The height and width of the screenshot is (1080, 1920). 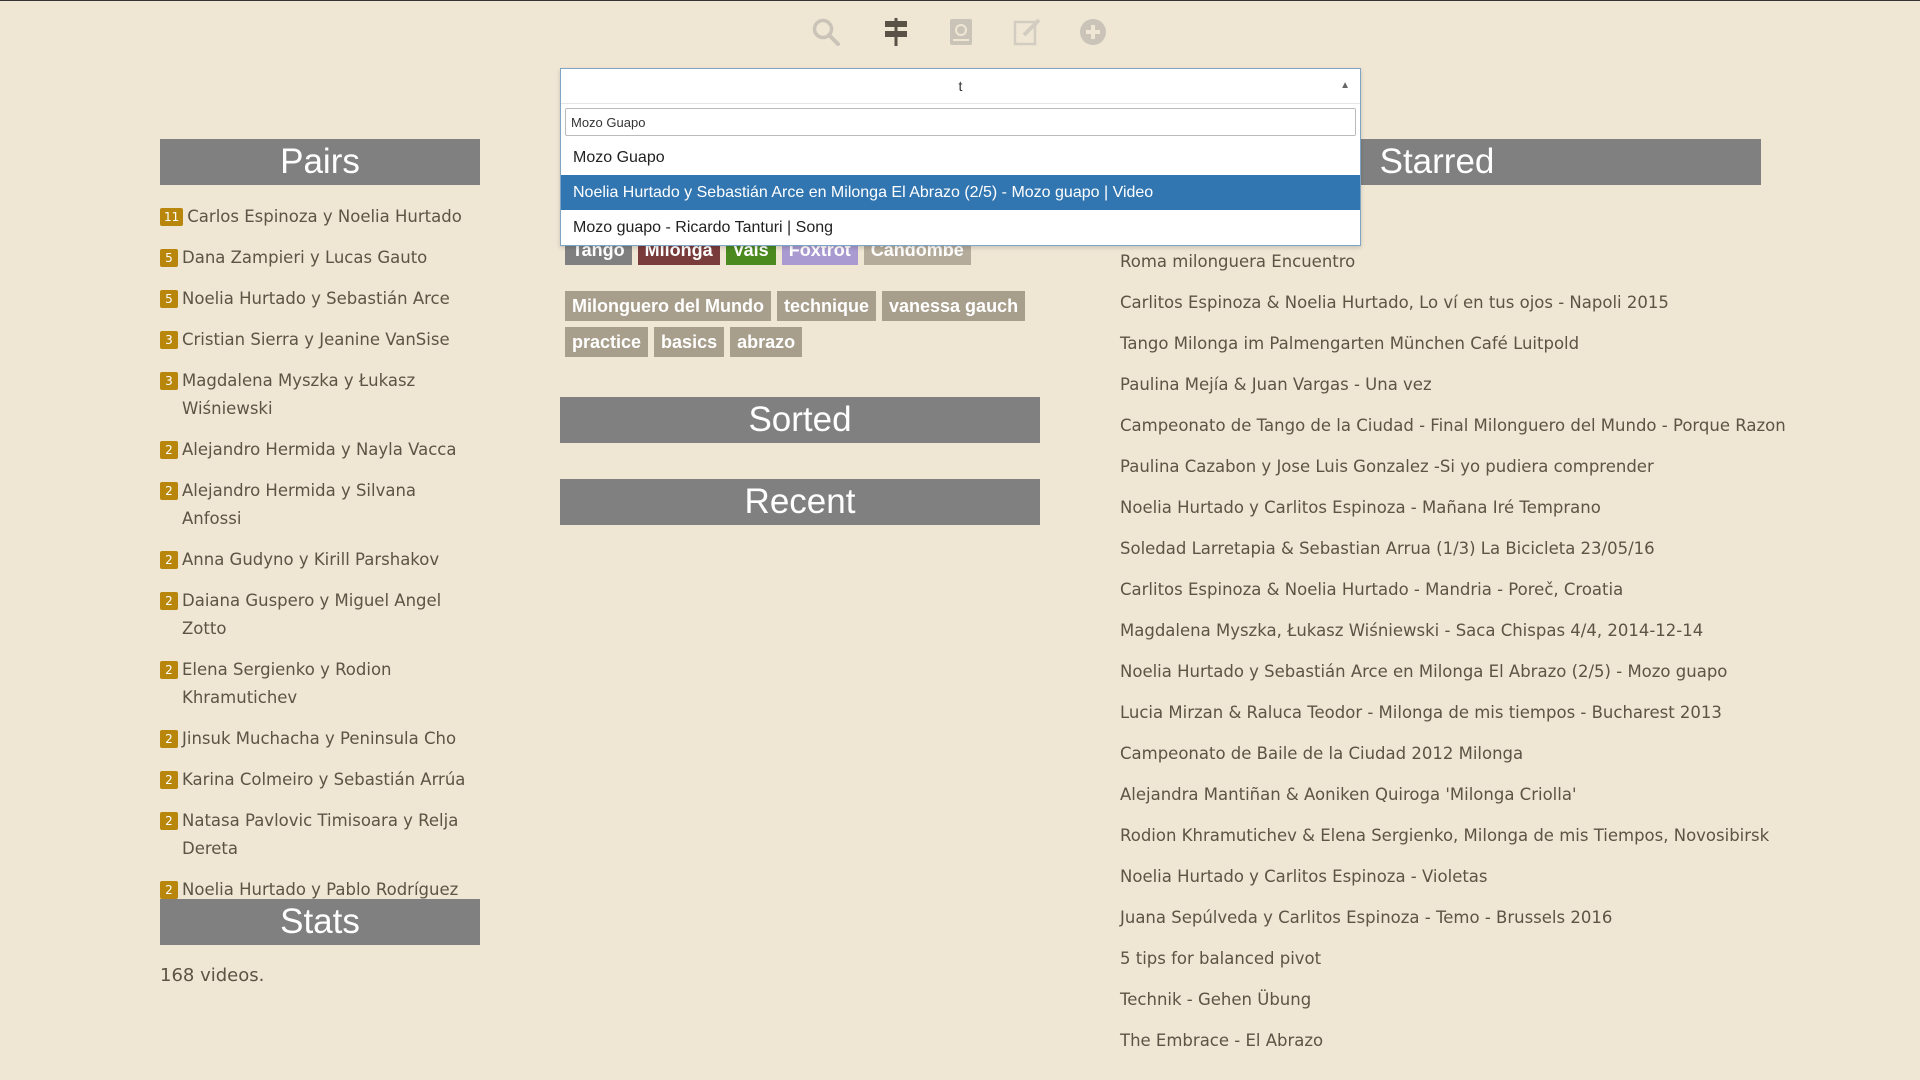 I want to click on recent-panel: Recent, so click(x=800, y=502).